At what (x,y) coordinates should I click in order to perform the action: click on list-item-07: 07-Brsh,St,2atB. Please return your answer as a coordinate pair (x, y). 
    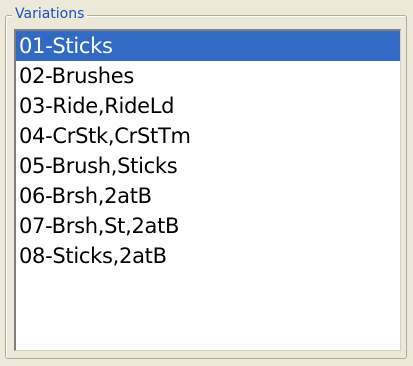
    Looking at the image, I should click on (208, 226).